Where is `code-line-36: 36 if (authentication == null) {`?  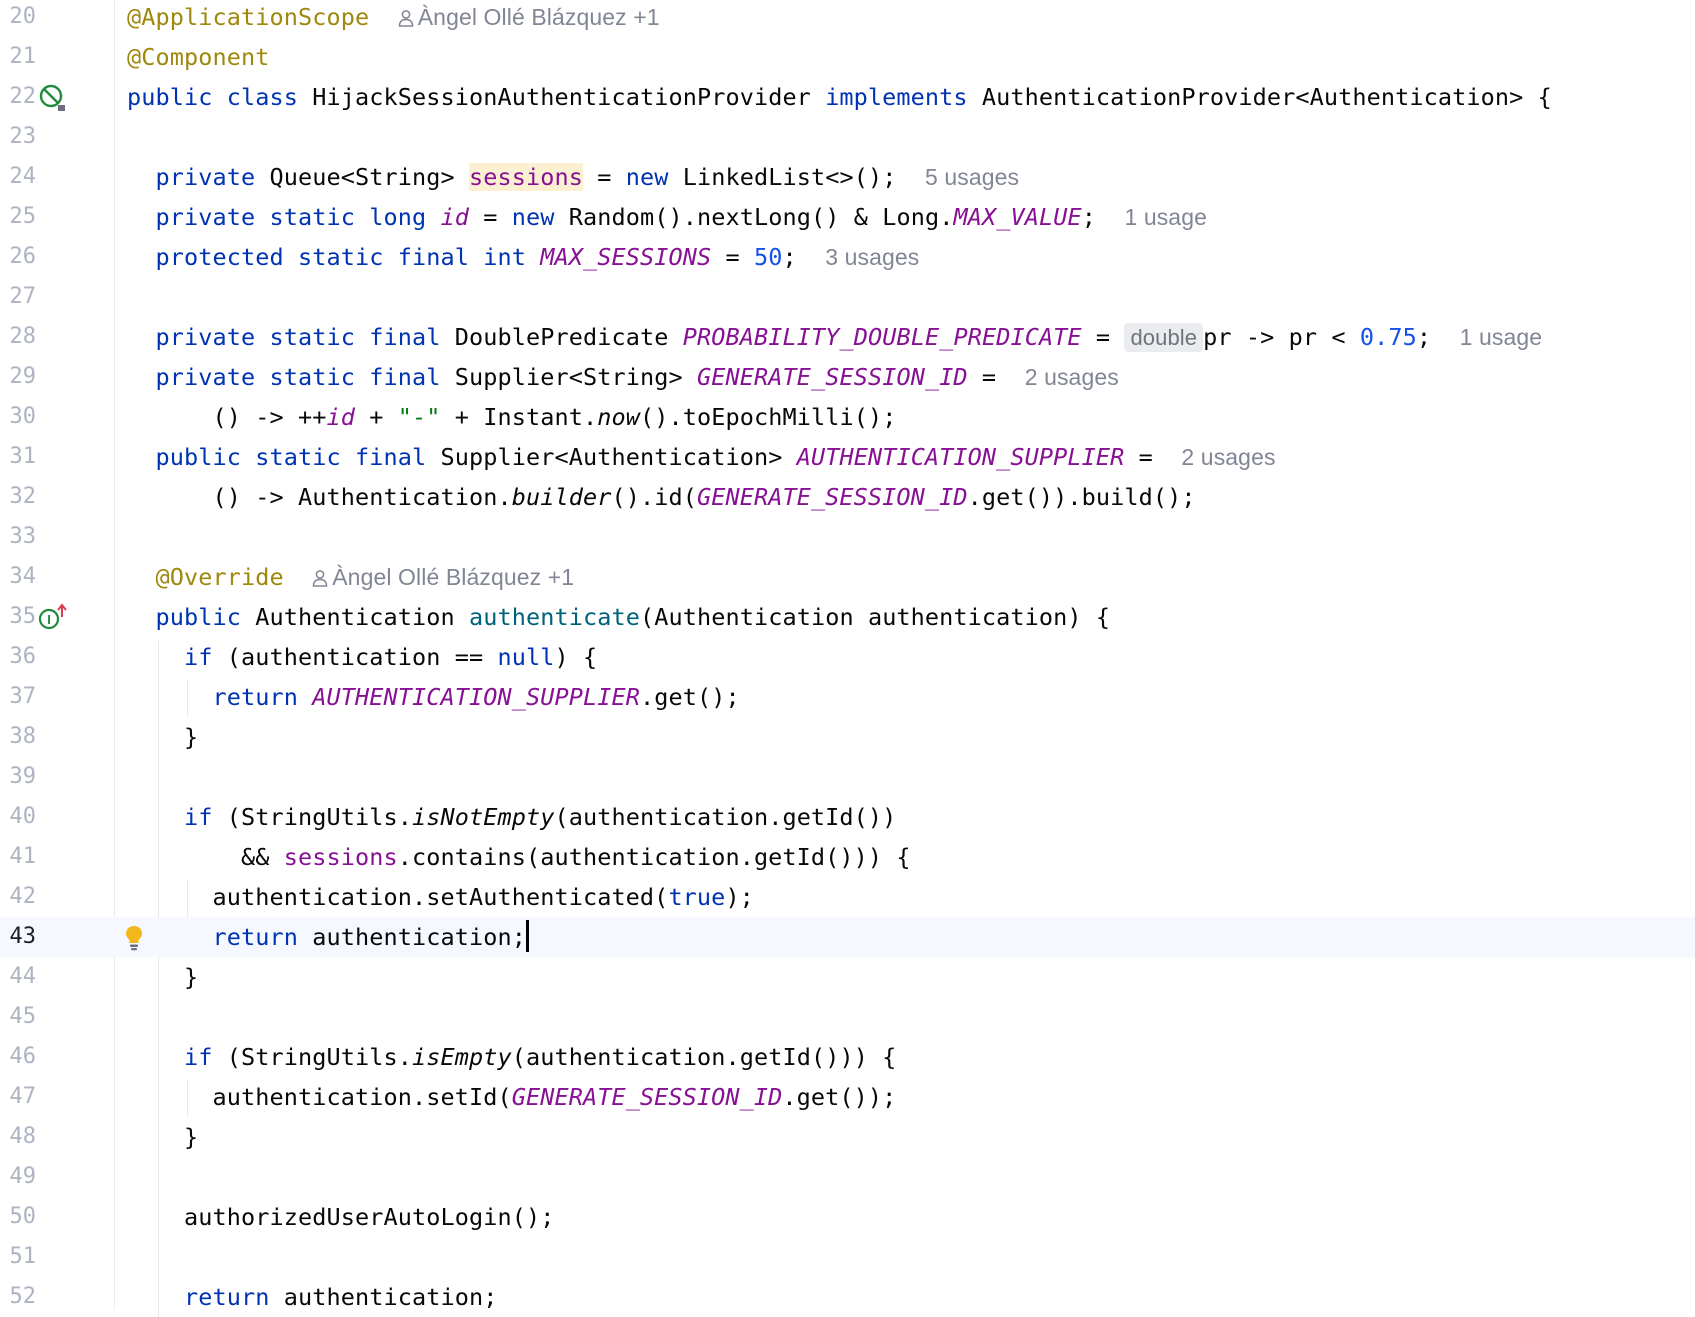 code-line-36: 36 if (authentication == null) { is located at coordinates (847, 657).